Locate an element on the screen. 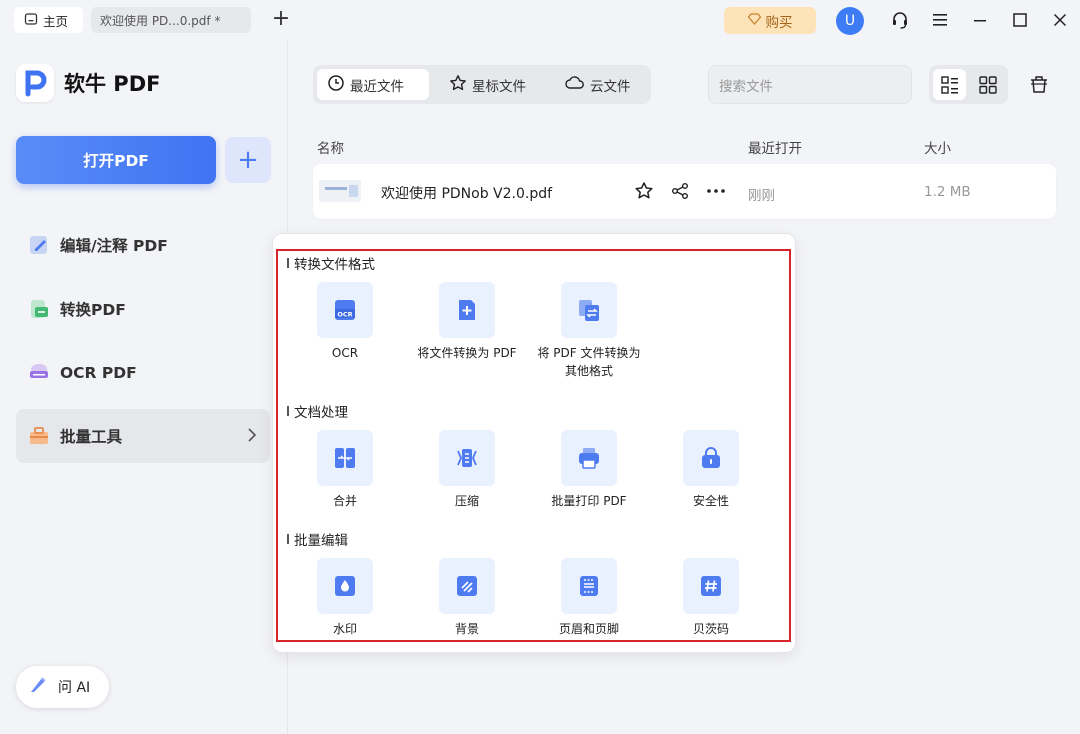 This screenshot has width=1080, height=734. add-button: + is located at coordinates (248, 160).